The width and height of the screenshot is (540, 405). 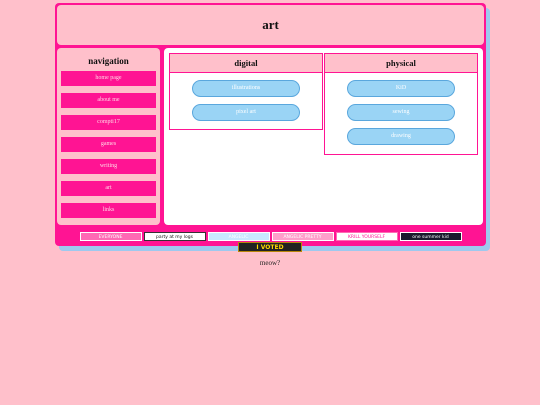 I want to click on page-title: art, so click(x=270, y=24).